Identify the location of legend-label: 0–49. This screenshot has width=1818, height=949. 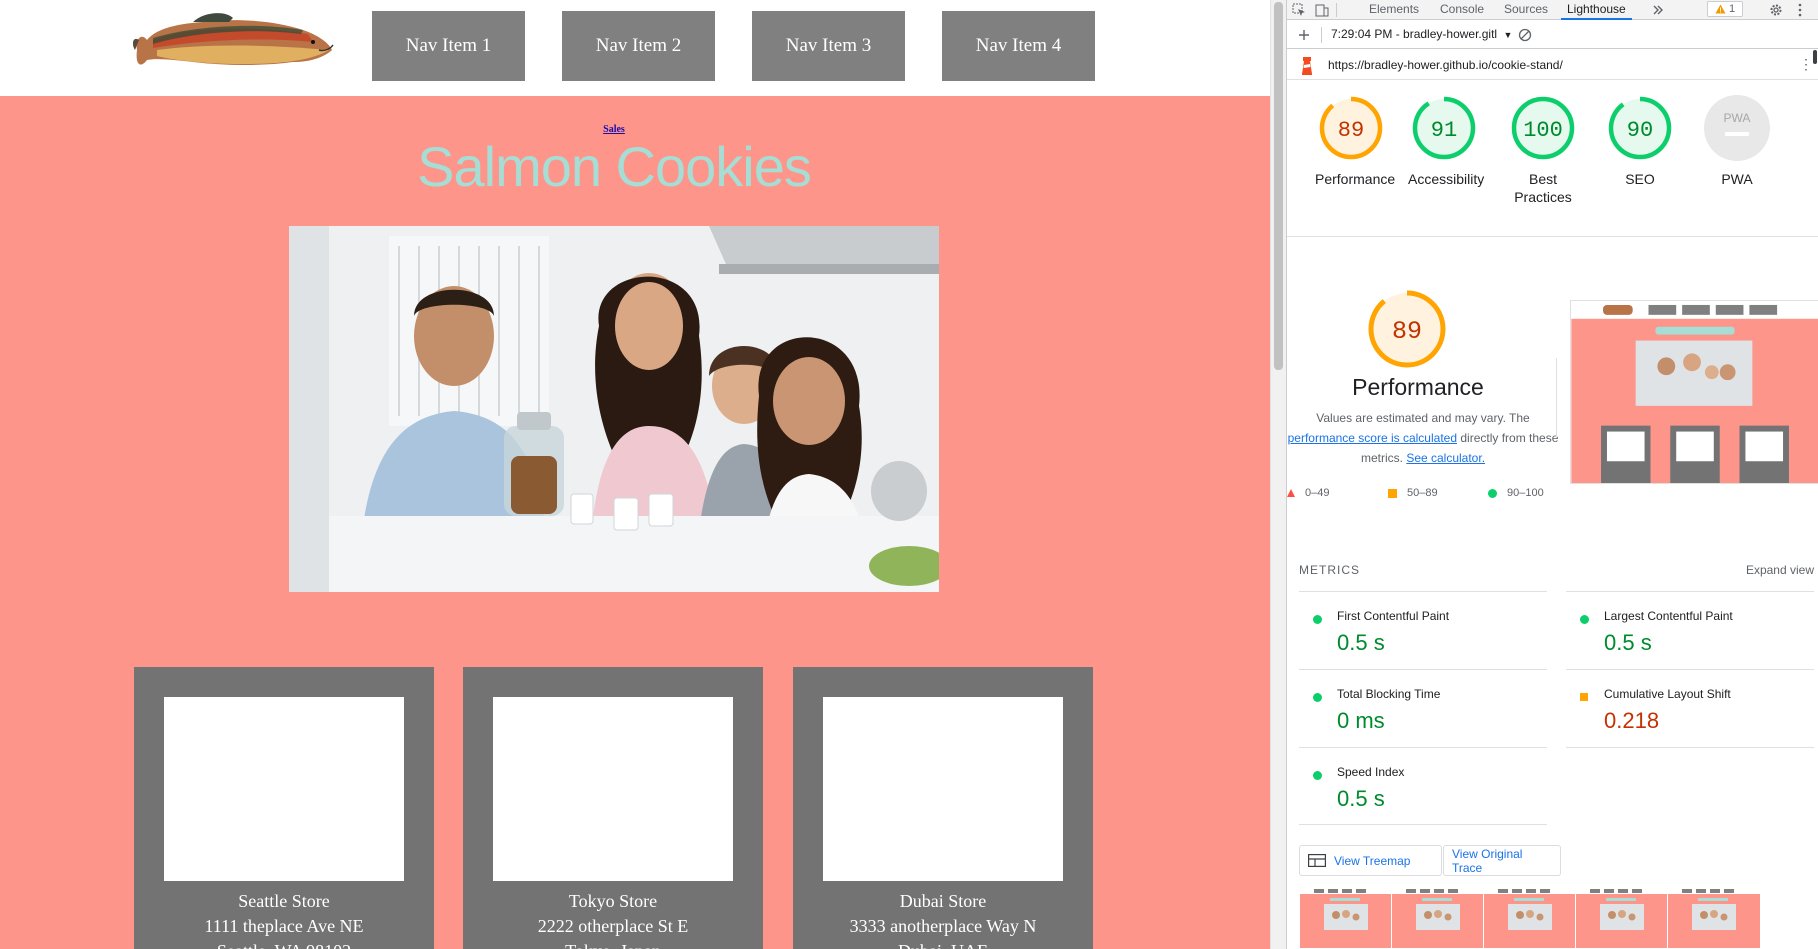
(1317, 493).